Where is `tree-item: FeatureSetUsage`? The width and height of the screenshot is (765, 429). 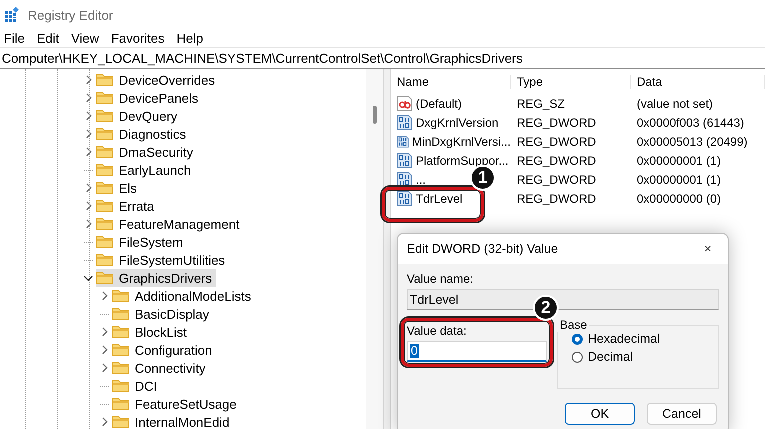 tree-item: FeatureSetUsage is located at coordinates (175, 404).